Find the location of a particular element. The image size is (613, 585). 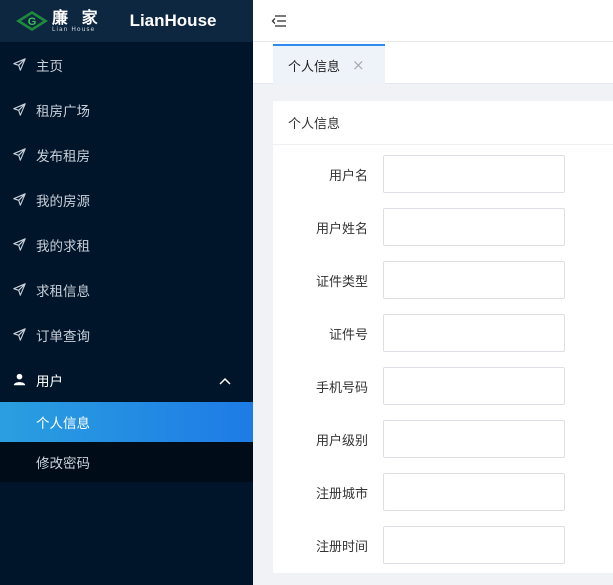

sidebar-item-label: 订单查询 is located at coordinates (63, 336).